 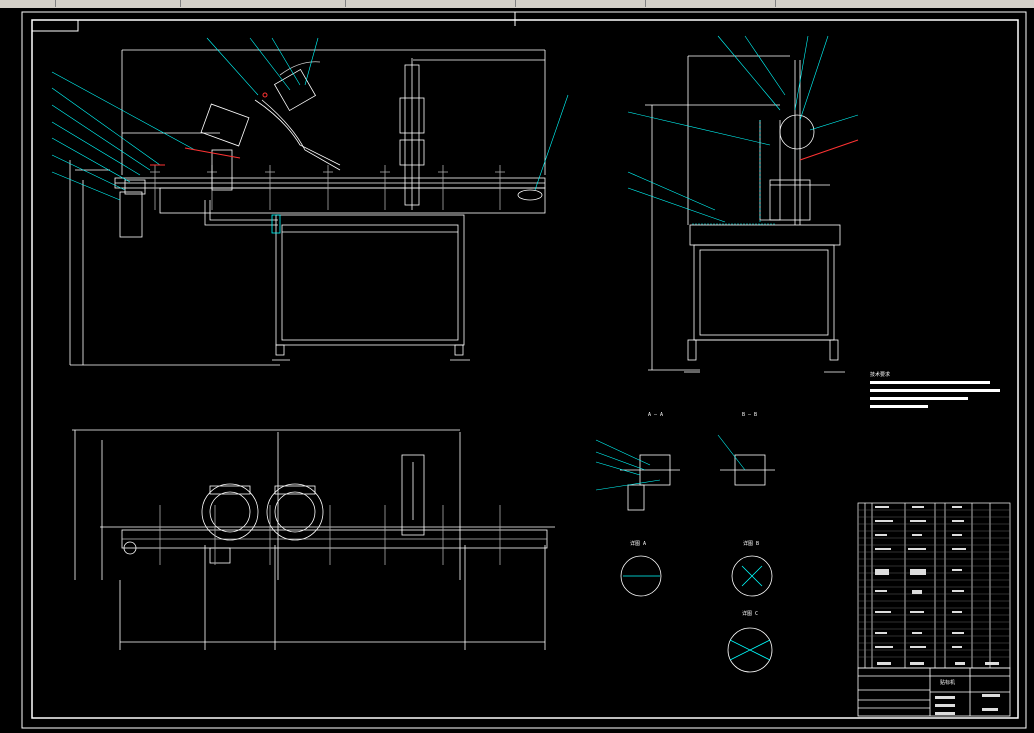 I want to click on side-view, so click(x=745, y=214).